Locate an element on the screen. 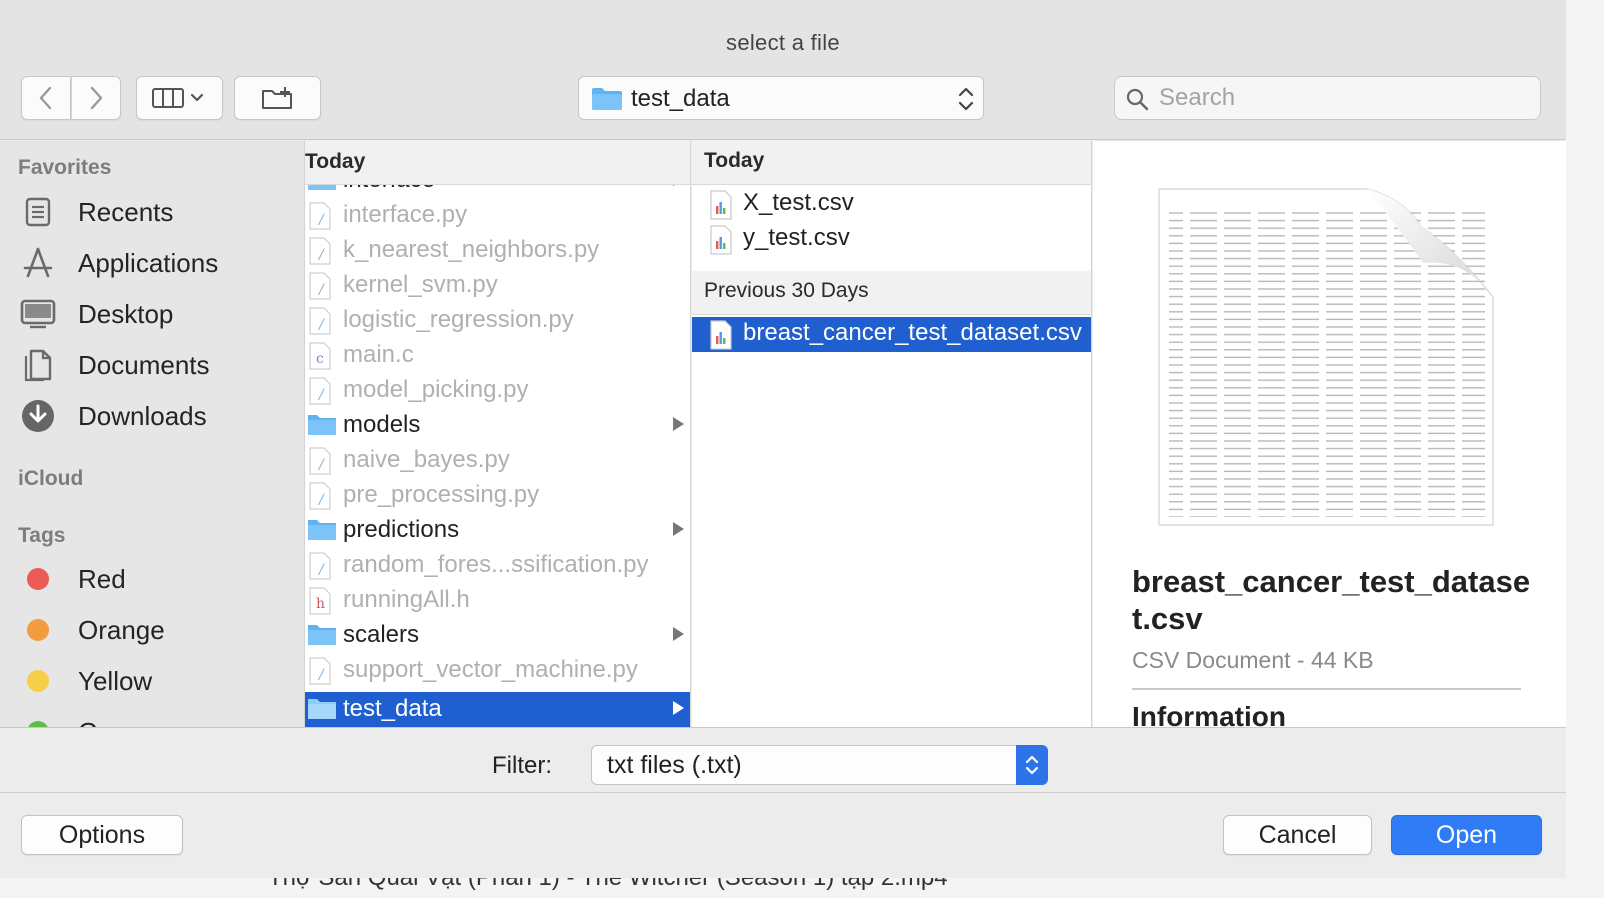 The width and height of the screenshot is (1604, 898). list-item-file: / model_picking.py is located at coordinates (497, 390).